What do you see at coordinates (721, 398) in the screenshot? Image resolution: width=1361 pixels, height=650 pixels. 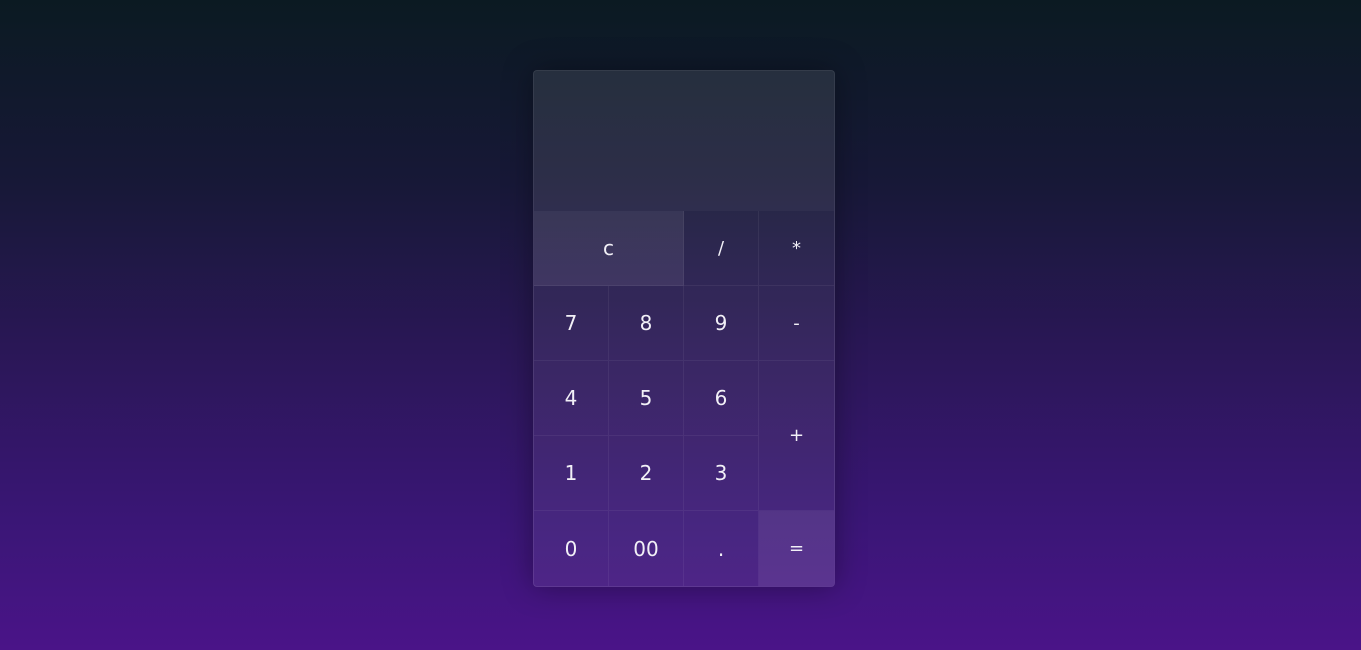 I see `digit-6-button: 6` at bounding box center [721, 398].